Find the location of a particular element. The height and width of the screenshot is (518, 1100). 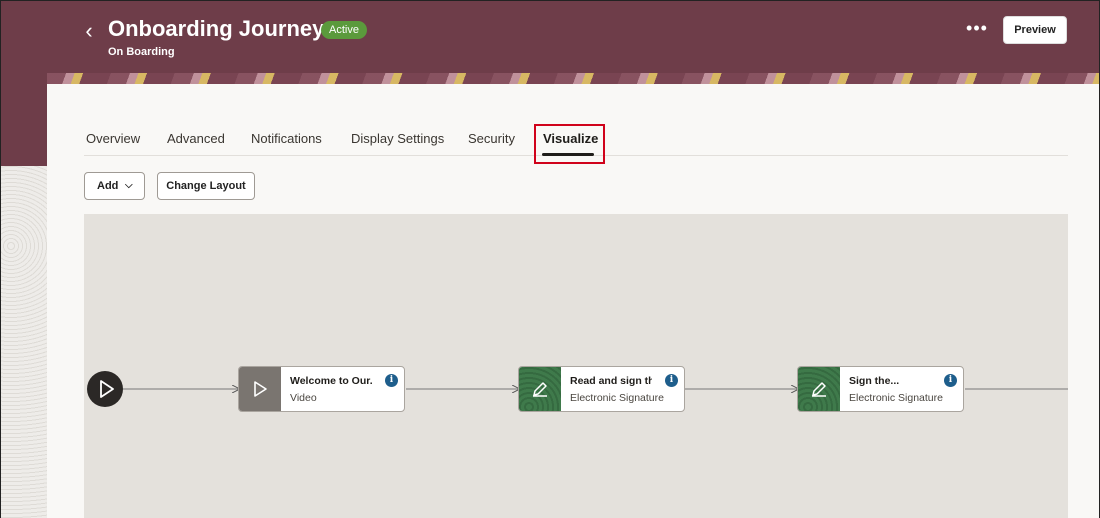

play-icon is located at coordinates (260, 389).